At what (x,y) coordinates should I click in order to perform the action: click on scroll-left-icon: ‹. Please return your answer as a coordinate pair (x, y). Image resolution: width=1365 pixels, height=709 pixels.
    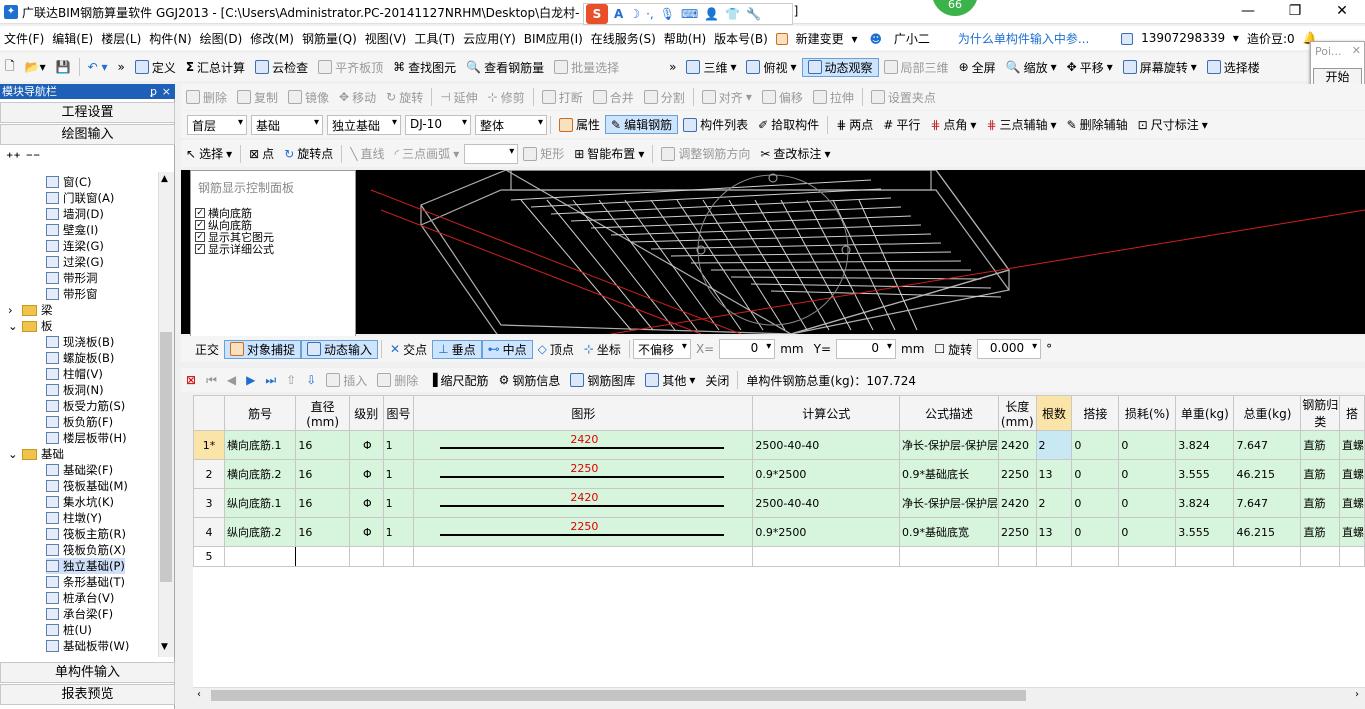
    Looking at the image, I should click on (199, 694).